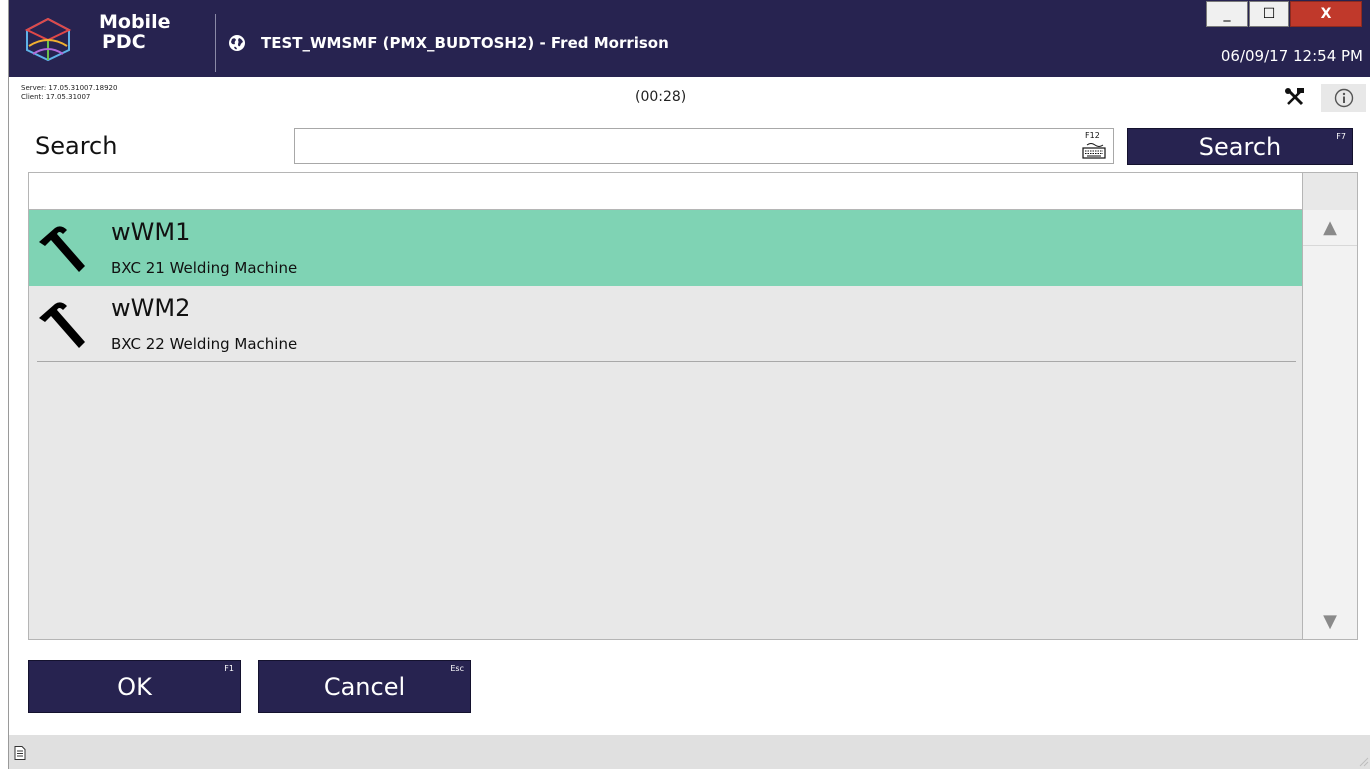  What do you see at coordinates (1326, 14) in the screenshot?
I see `close-button: X` at bounding box center [1326, 14].